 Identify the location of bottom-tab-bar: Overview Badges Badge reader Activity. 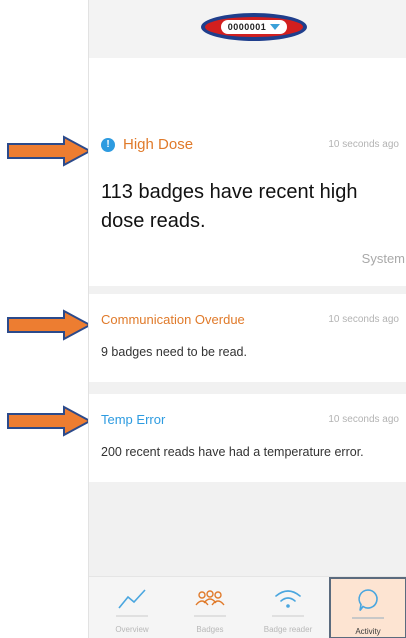
(247, 607).